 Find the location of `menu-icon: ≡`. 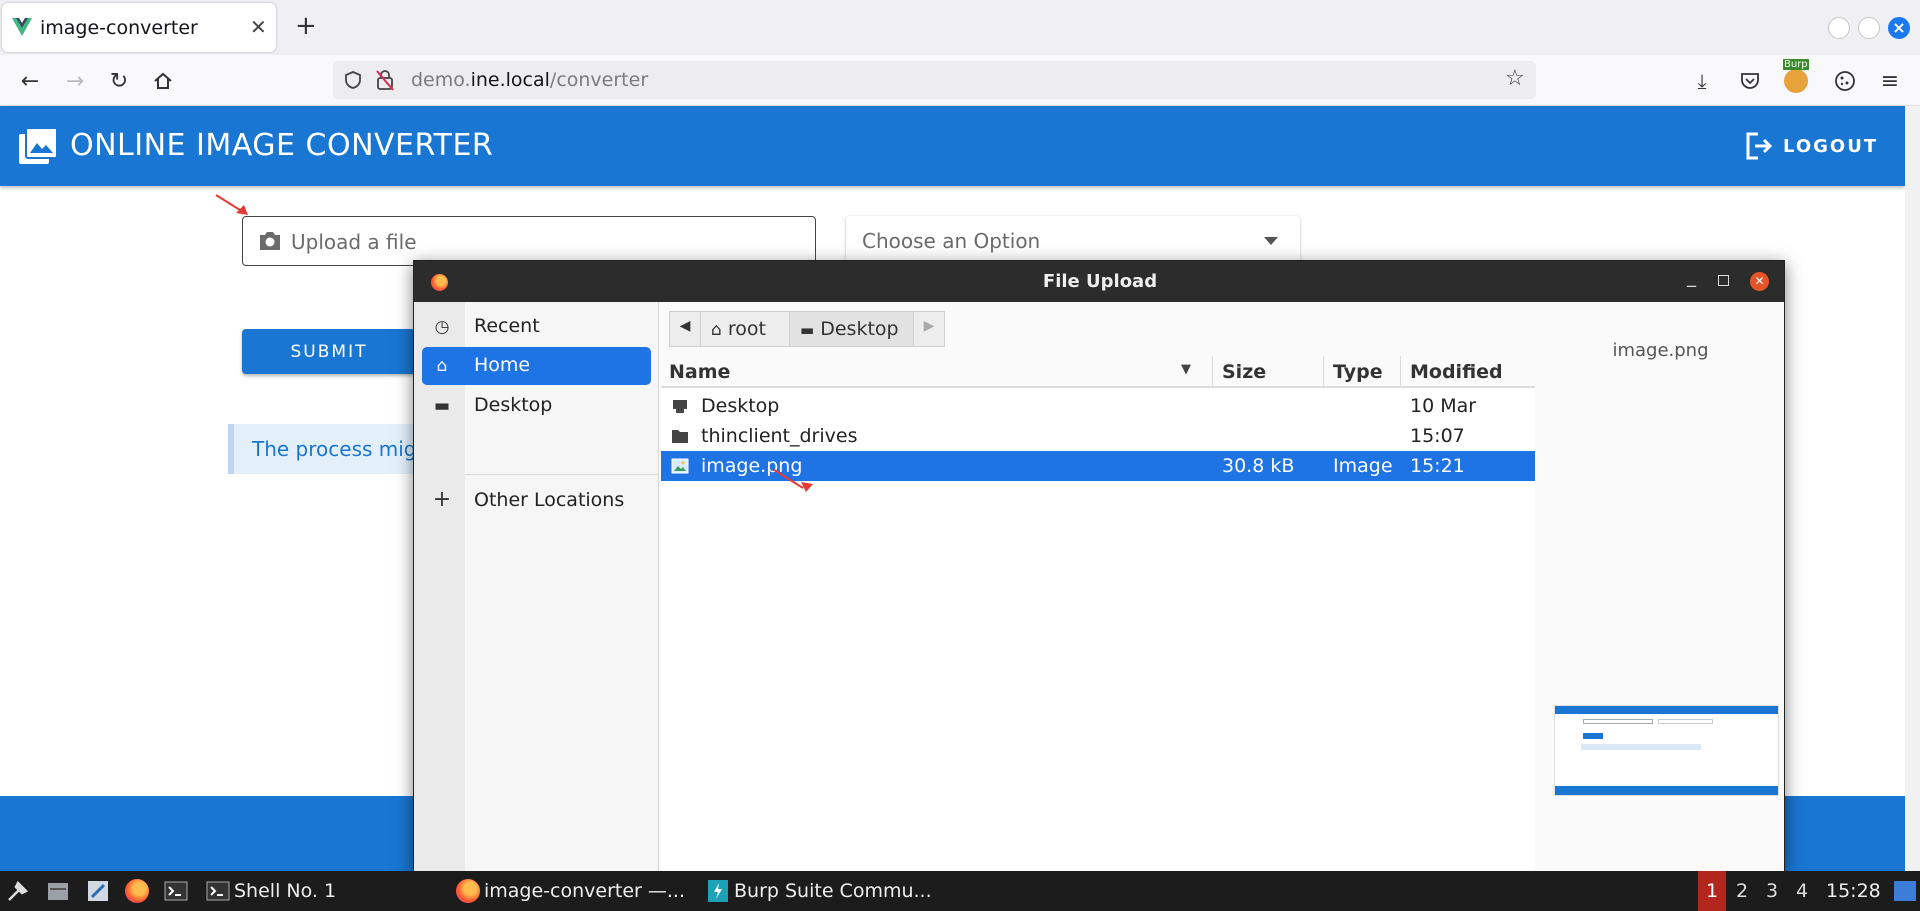

menu-icon: ≡ is located at coordinates (1890, 81).